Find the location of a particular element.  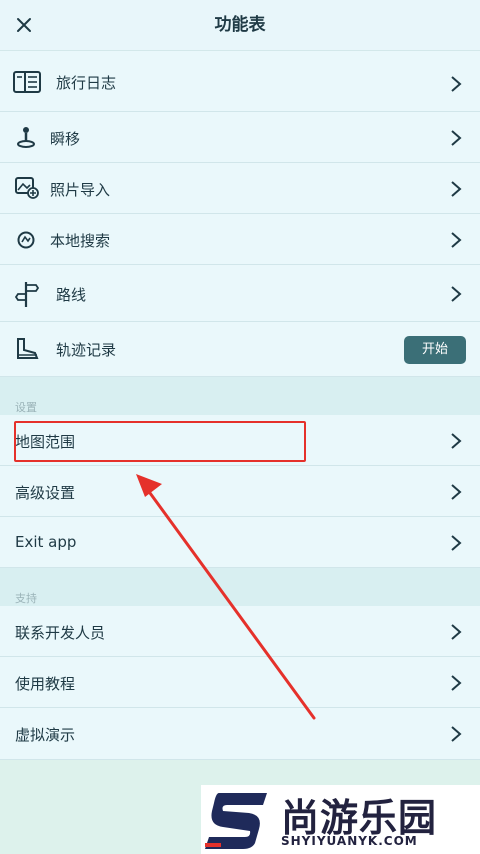

s-logo-icon is located at coordinates (236, 821).